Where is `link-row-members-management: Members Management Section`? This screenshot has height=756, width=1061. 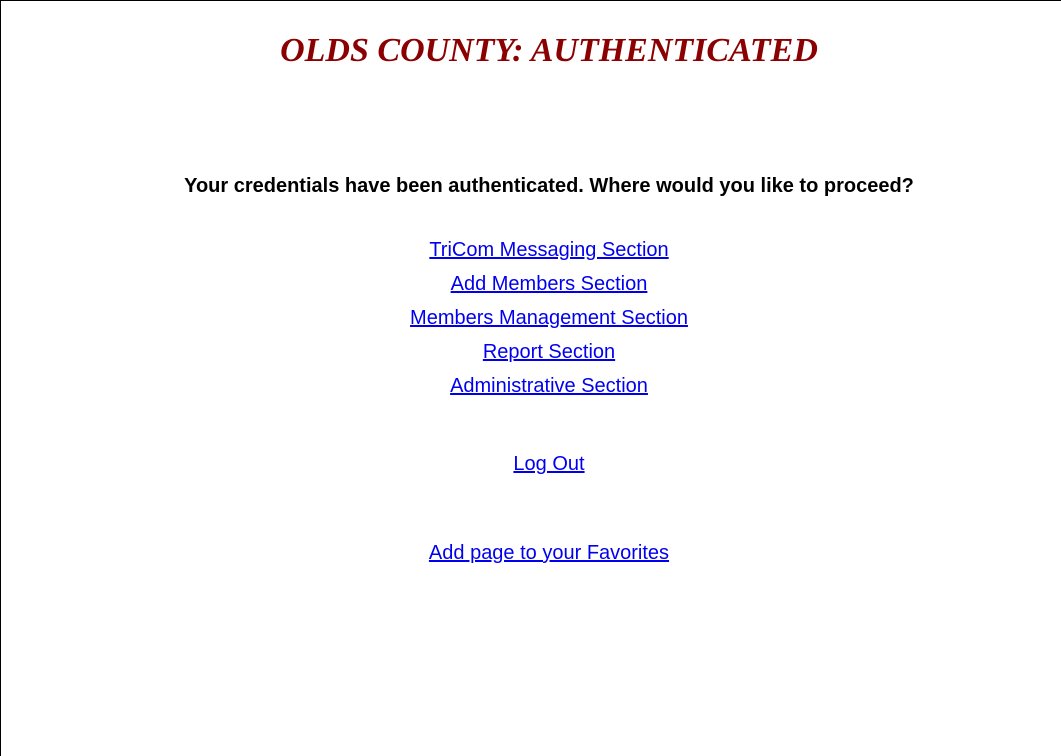 link-row-members-management: Members Management Section is located at coordinates (531, 318).